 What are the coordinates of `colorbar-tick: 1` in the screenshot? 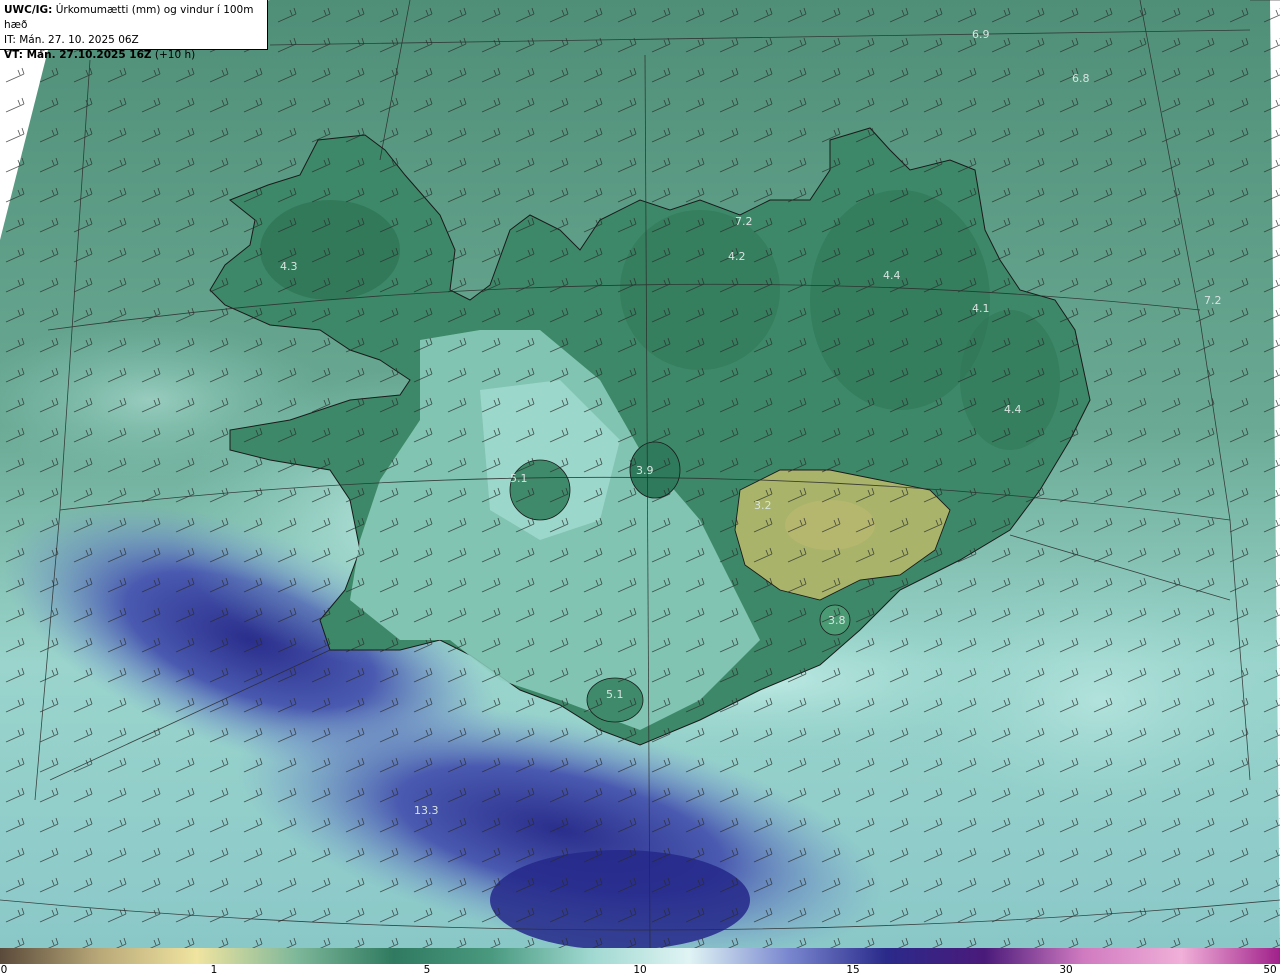 It's located at (214, 970).